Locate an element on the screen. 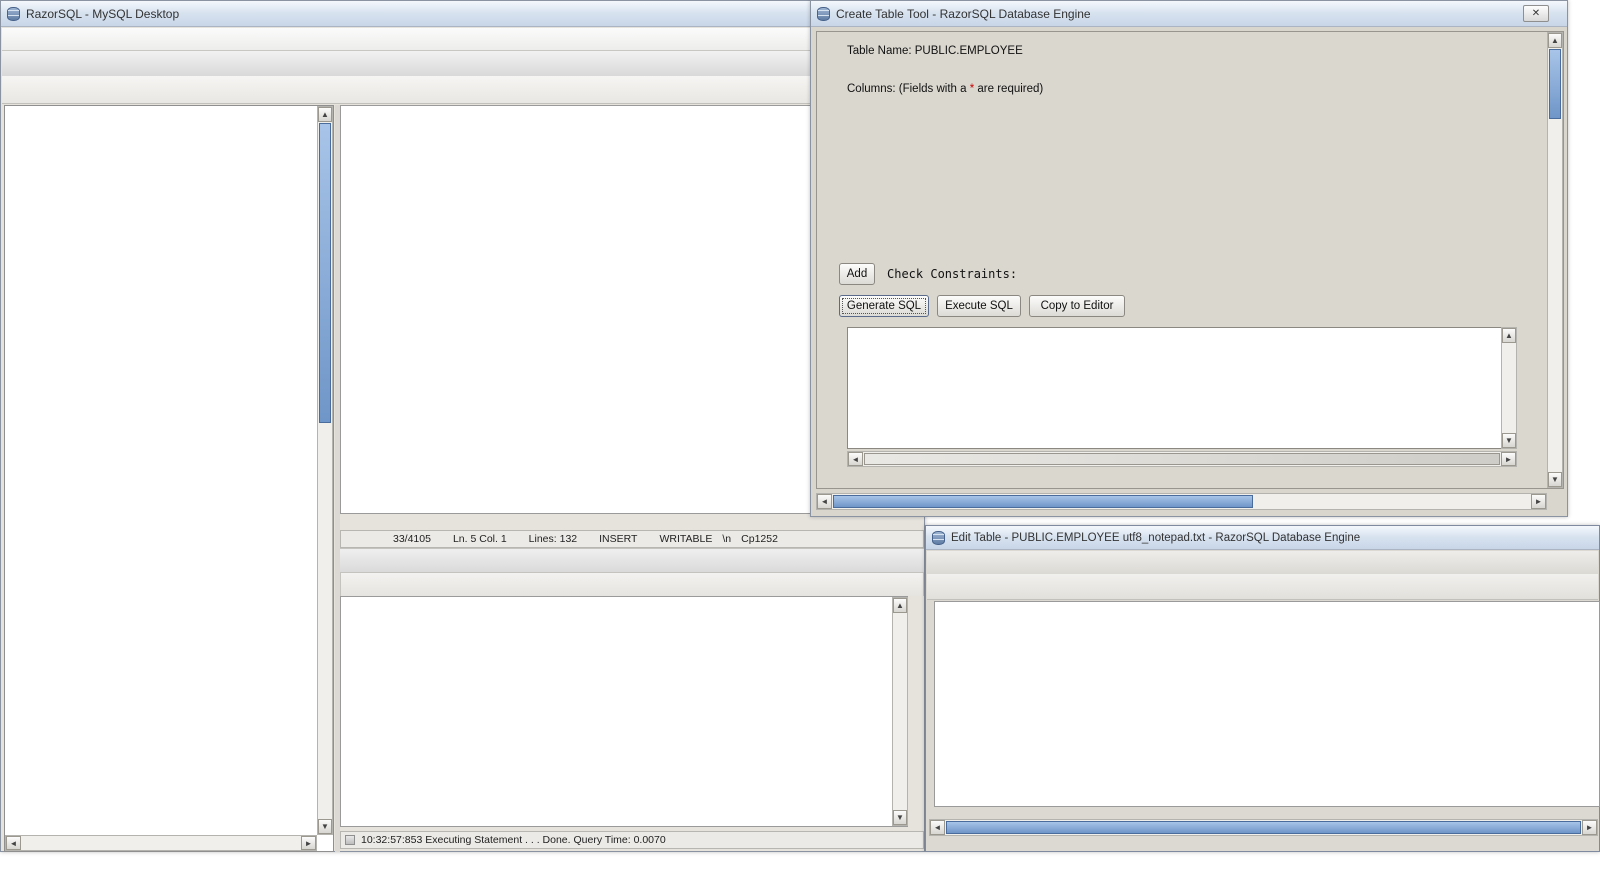  generate-sql-button: Generate SQL is located at coordinates (884, 306).